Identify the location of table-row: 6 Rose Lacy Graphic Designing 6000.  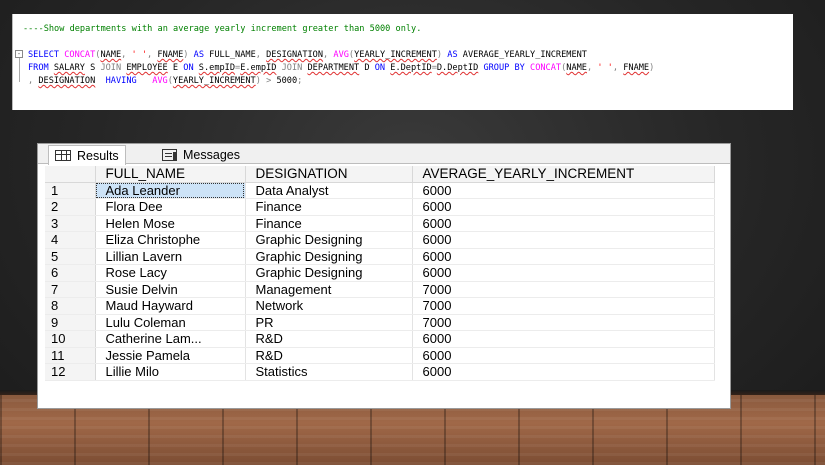
(380, 273).